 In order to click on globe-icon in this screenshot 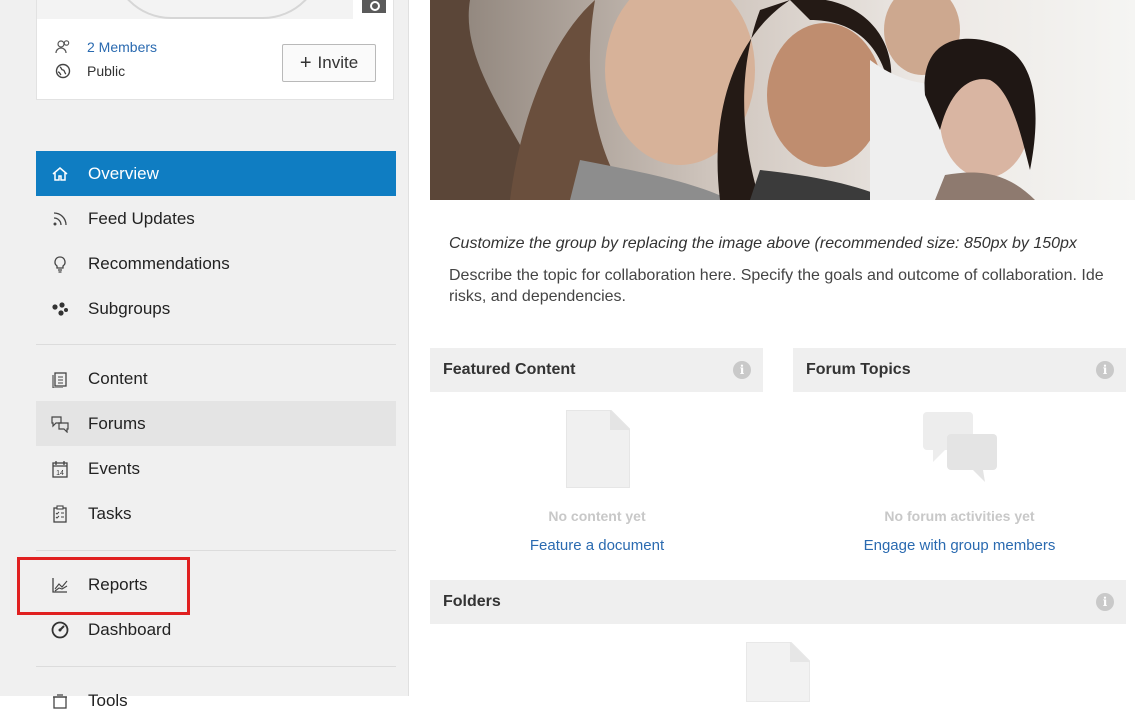, I will do `click(63, 71)`.